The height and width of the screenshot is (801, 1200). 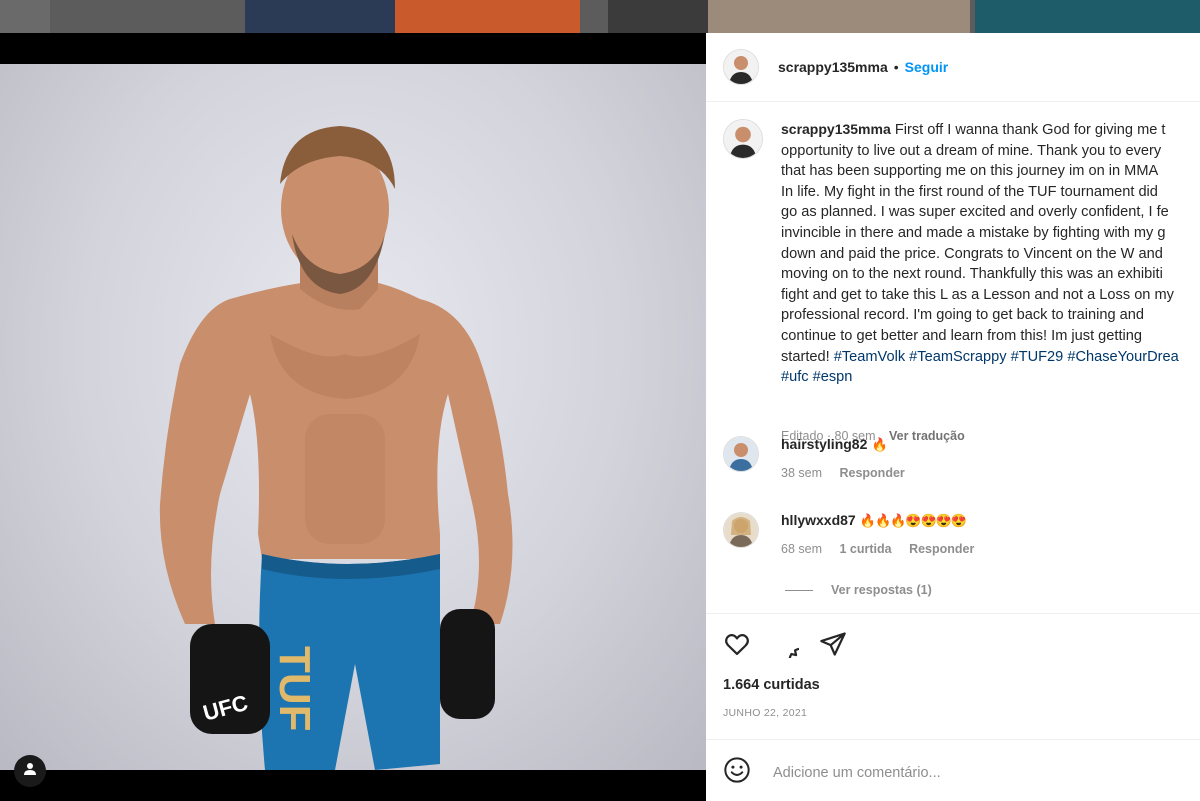 I want to click on translate-link: Ver tradução, so click(x=927, y=436).